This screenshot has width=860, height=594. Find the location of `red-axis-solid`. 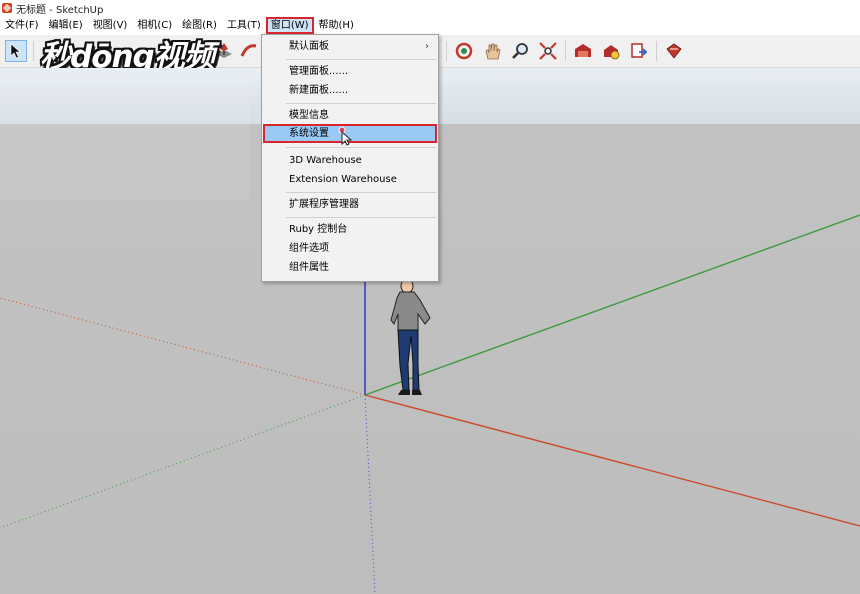

red-axis-solid is located at coordinates (612, 460).